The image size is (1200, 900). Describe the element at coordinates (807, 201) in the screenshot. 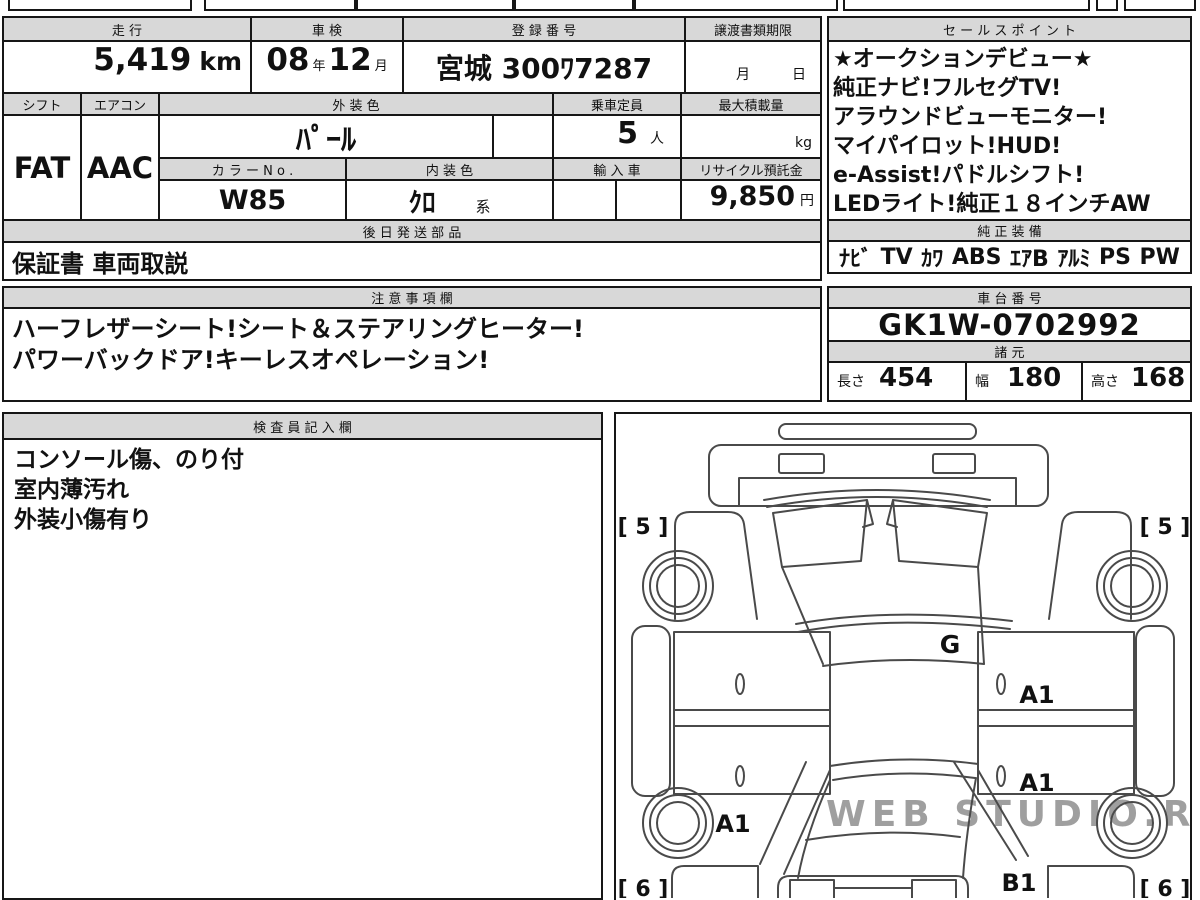

I see `recycle-deposit-unit: 円` at that location.